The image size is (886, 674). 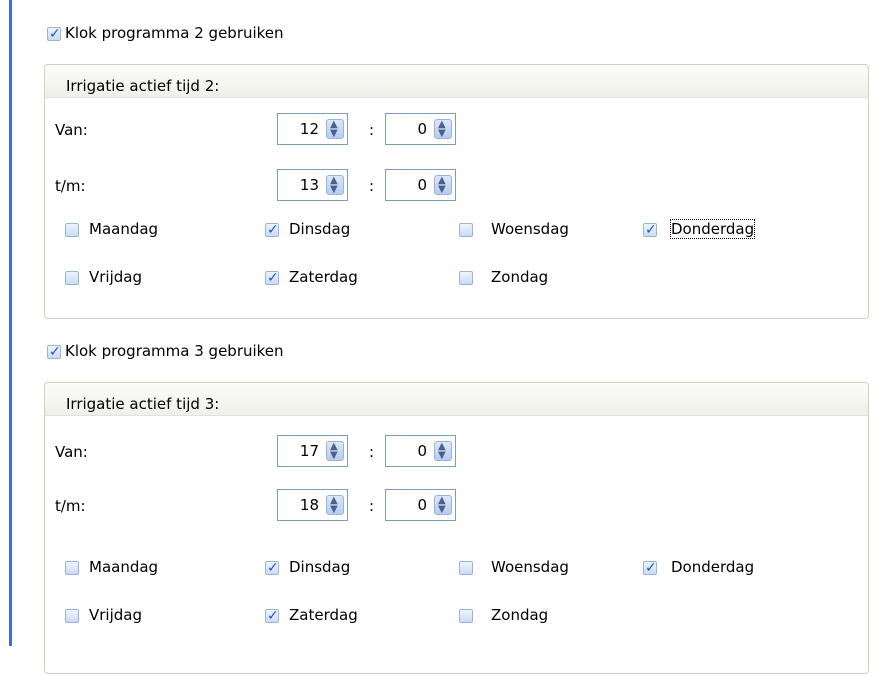 I want to click on use-program-2-checkbox: ✓, so click(x=54, y=34).